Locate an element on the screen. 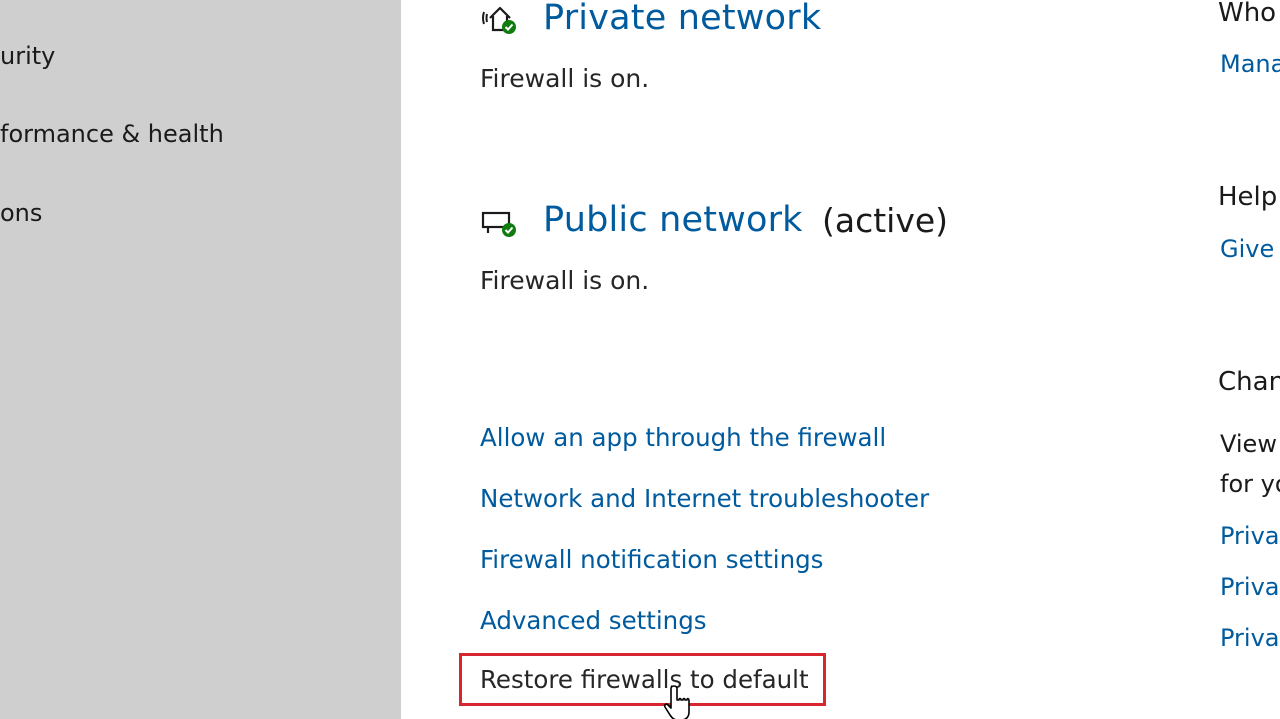  privacy-description-line2: for yo is located at coordinates (1250, 484).